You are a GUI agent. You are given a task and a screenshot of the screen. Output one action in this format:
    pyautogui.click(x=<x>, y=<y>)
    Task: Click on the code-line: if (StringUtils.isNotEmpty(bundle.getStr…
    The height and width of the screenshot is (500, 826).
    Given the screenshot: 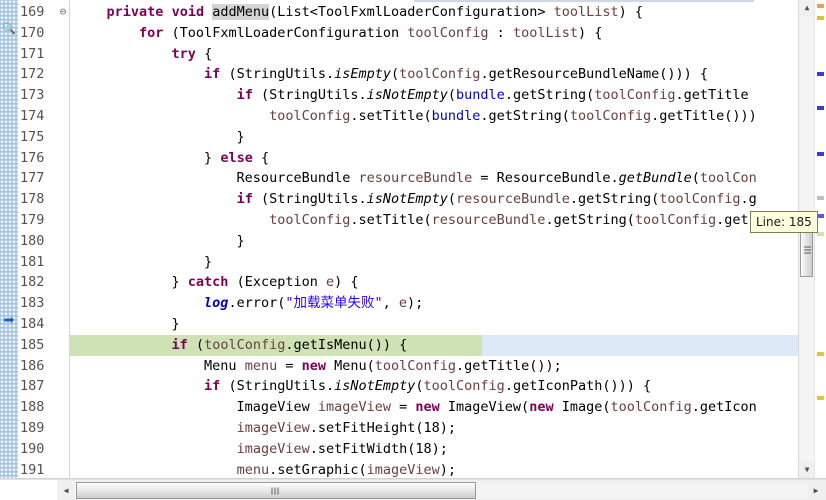 What is the action you would take?
    pyautogui.click(x=434, y=95)
    